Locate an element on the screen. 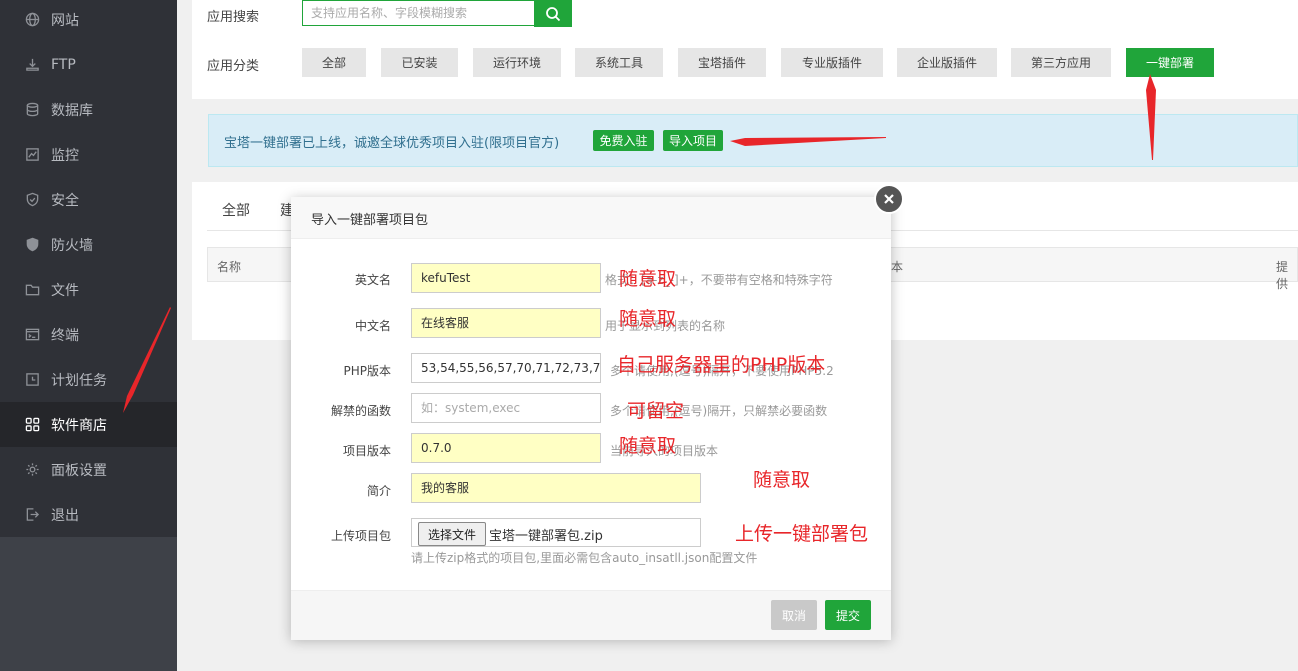 The image size is (1298, 671). category-enterprise-plugins: 企业版插件 is located at coordinates (947, 62).